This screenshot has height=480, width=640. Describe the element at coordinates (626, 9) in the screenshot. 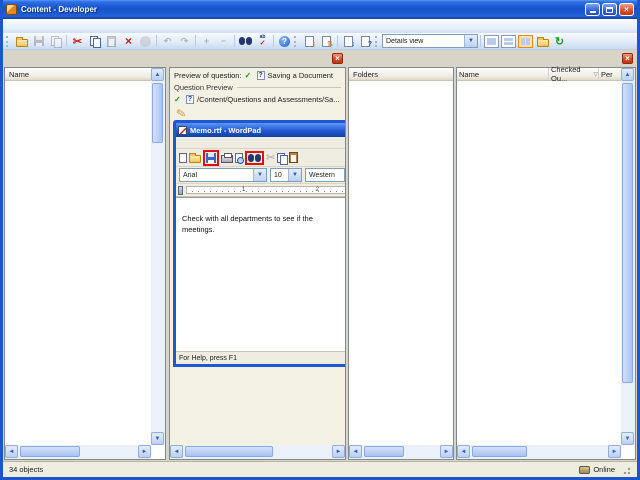

I see `close-button: ×` at that location.